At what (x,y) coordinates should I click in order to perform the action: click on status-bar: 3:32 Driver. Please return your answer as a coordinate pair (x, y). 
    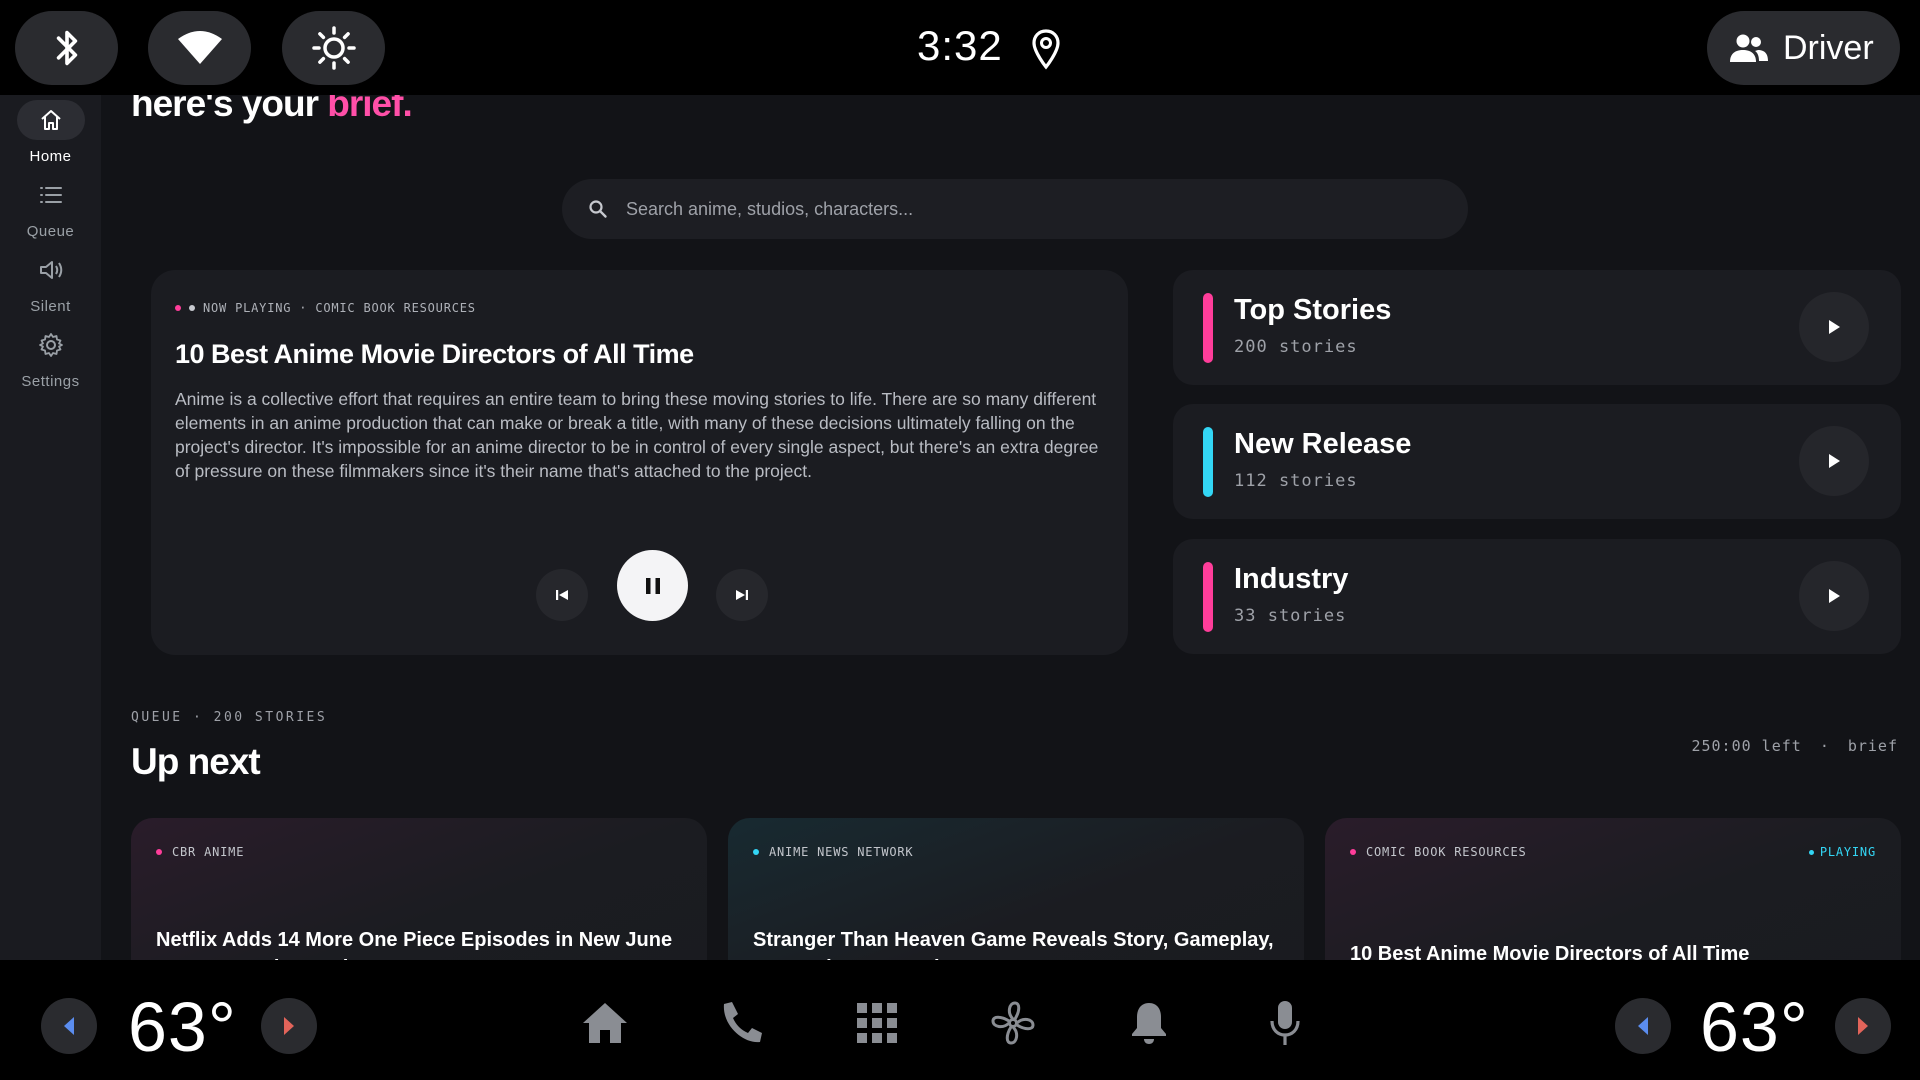
    Looking at the image, I should click on (960, 47).